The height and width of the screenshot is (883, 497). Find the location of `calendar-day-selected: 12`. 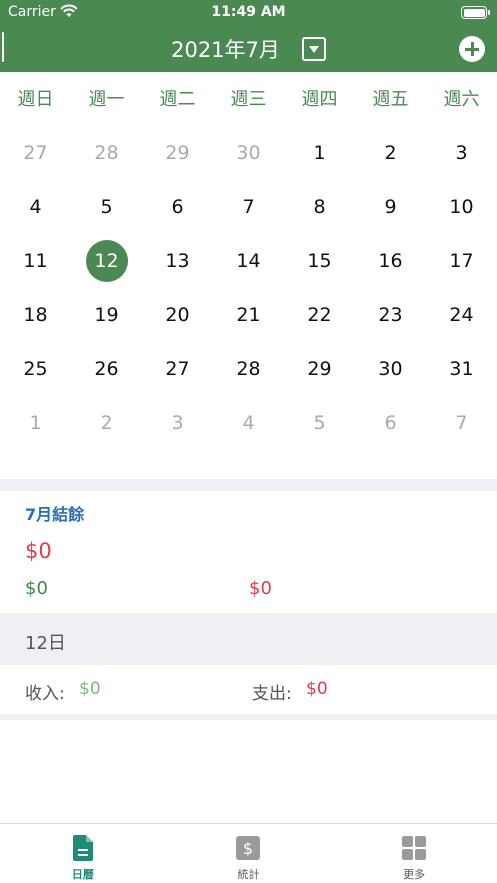

calendar-day-selected: 12 is located at coordinates (106, 261).